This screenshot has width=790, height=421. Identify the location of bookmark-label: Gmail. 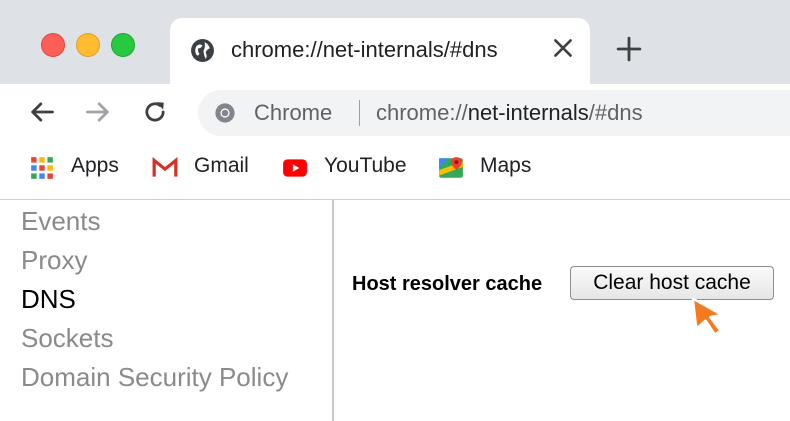
(221, 165).